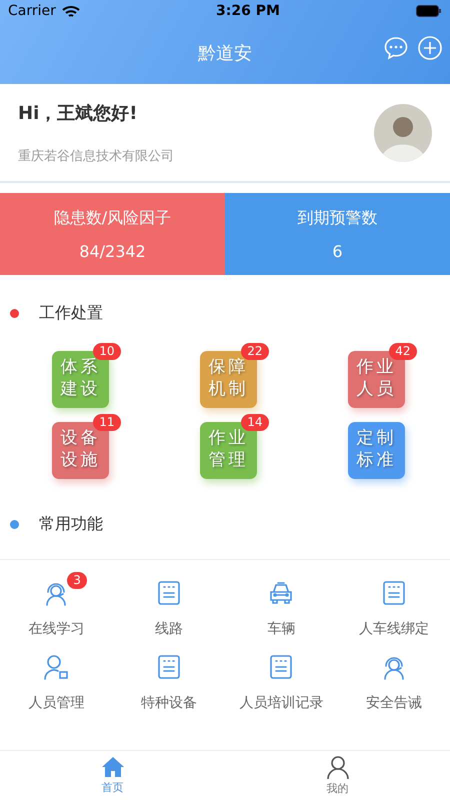 The width and height of the screenshot is (450, 800). Describe the element at coordinates (429, 11) in the screenshot. I see `battery-icon` at that location.